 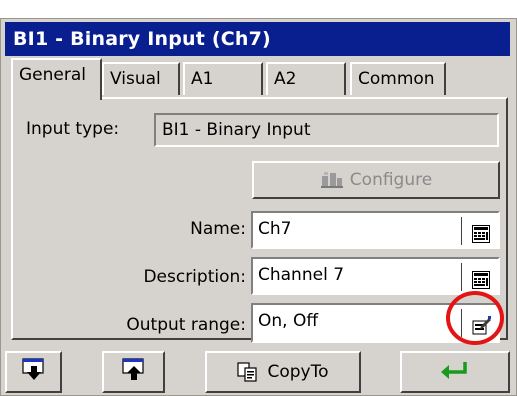 I want to click on description-value: Channel 7, so click(x=301, y=275).